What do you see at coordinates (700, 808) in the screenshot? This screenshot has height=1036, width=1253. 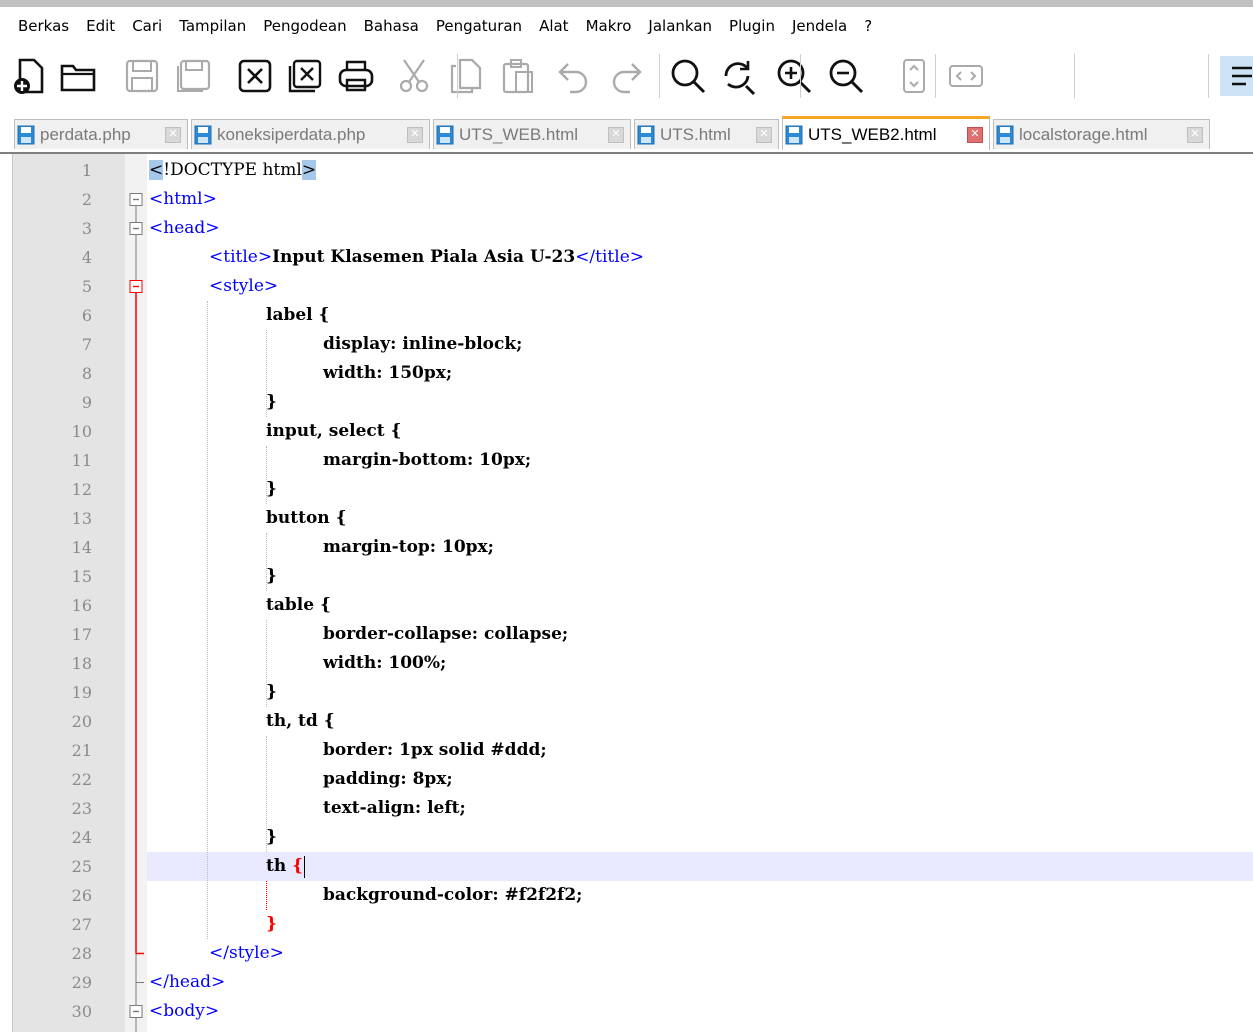 I see `code-line: text-align: left;` at bounding box center [700, 808].